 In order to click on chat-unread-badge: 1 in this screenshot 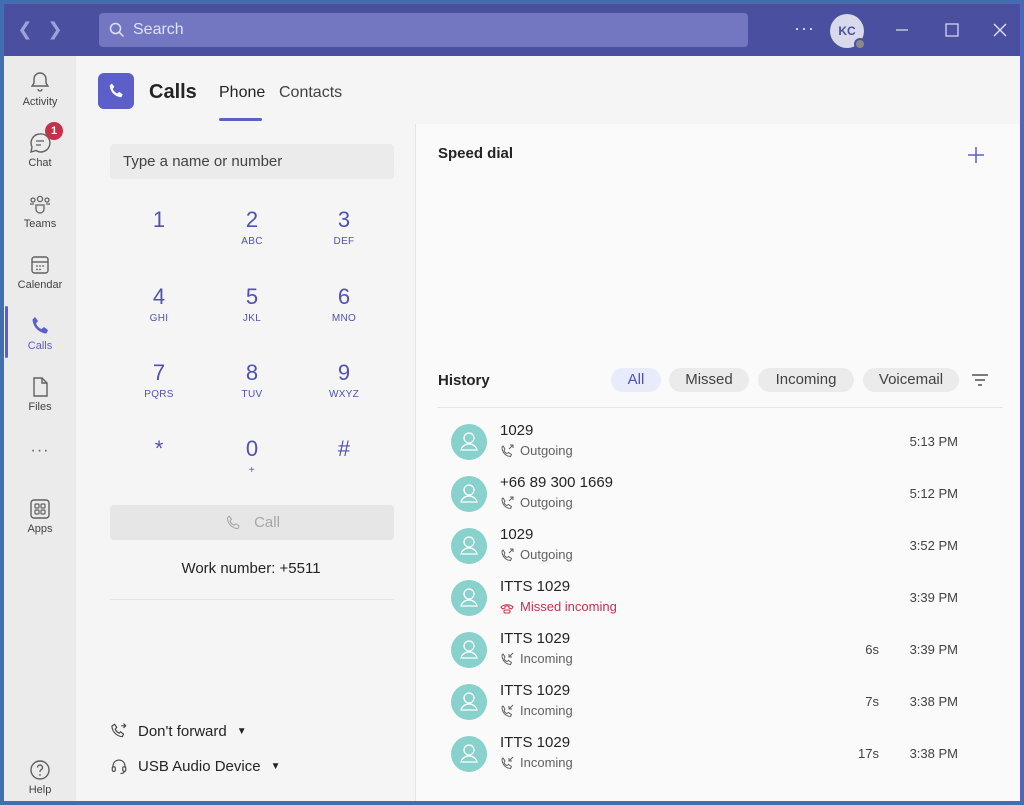, I will do `click(54, 131)`.